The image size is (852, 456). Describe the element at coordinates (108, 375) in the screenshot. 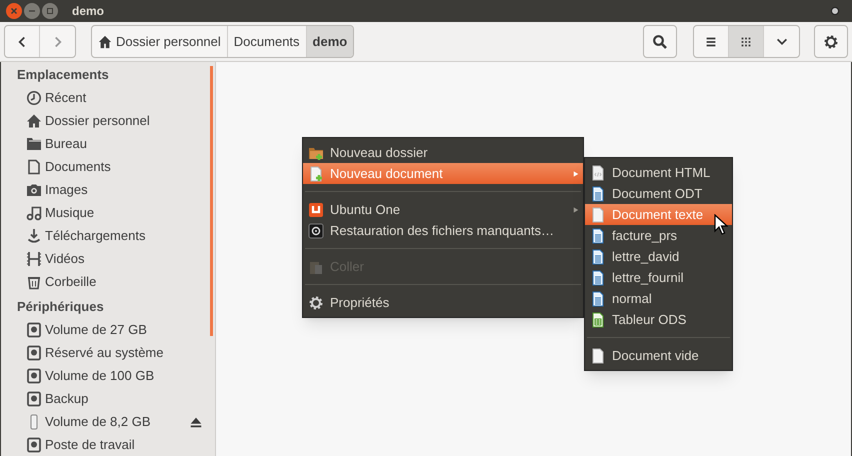

I see `sidebar-item: Volume de 100 GB` at that location.